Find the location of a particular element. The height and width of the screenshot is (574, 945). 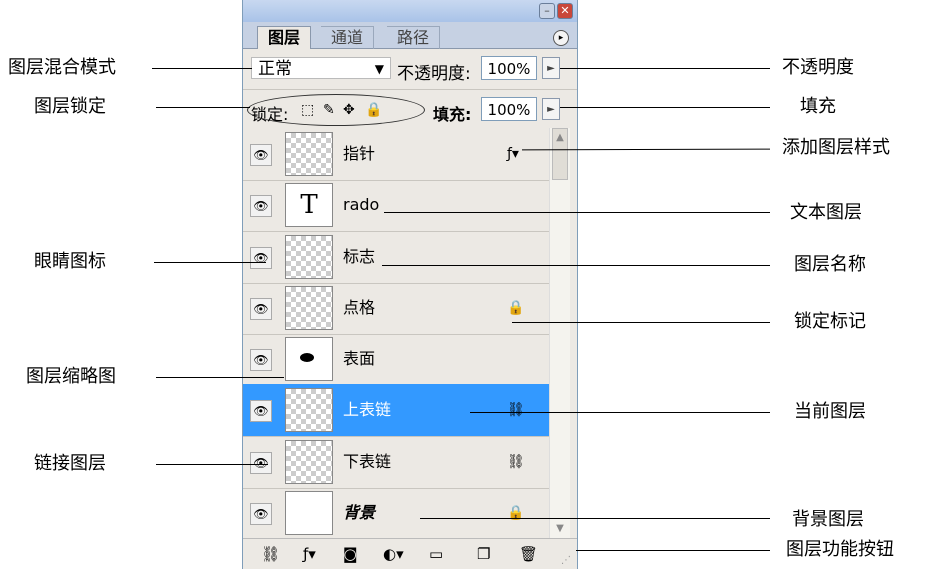

layer-row: 👁 Trado is located at coordinates (396, 206).